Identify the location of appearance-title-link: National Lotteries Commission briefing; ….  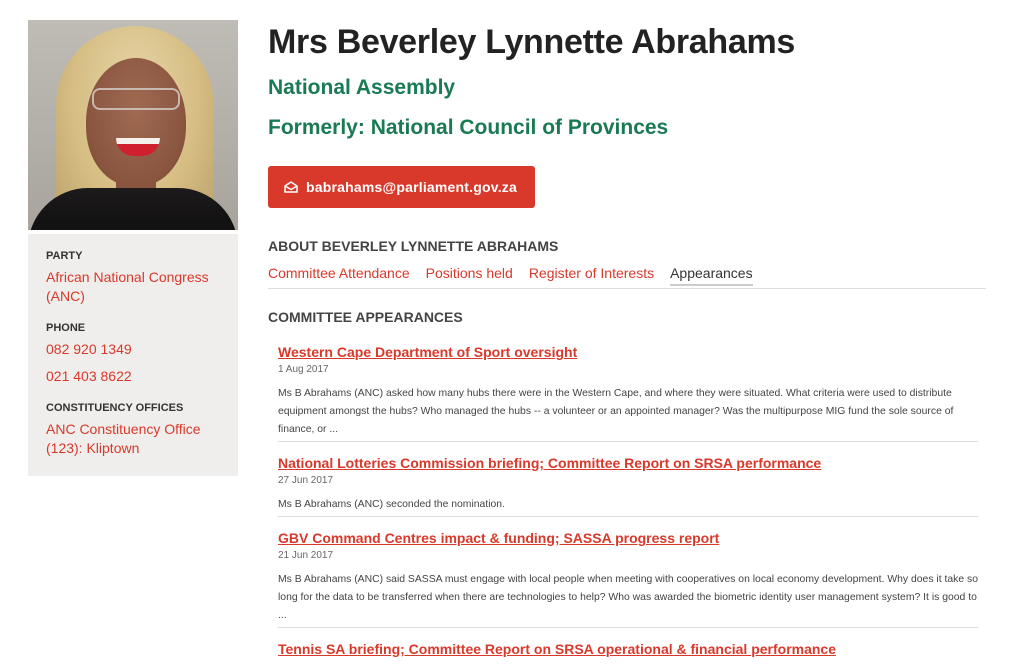
(628, 463).